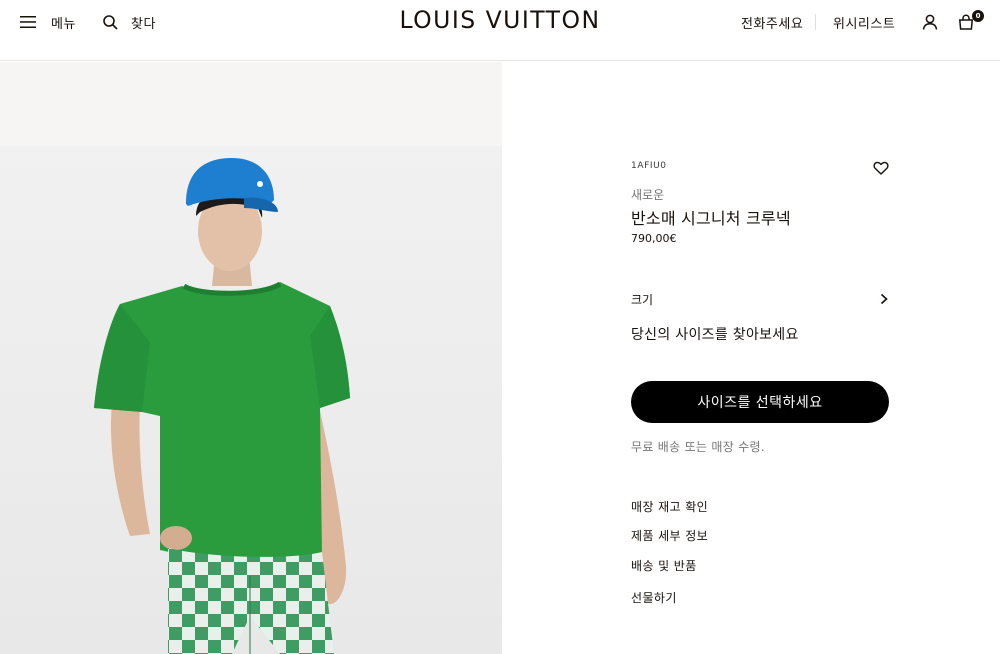 This screenshot has width=1000, height=654. I want to click on delivery-note: 무료 배송 또는 매장 수령., so click(698, 447).